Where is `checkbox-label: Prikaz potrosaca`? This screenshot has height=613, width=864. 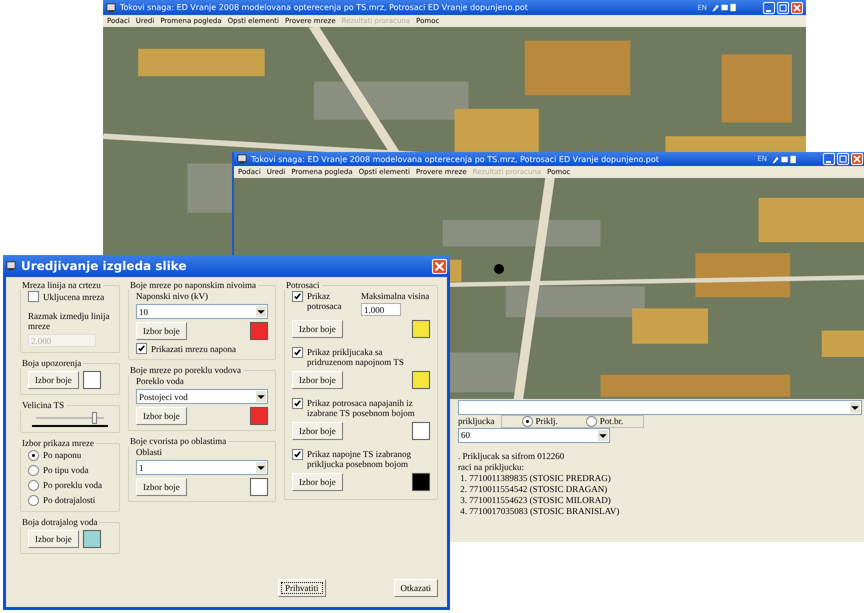 checkbox-label: Prikaz potrosaca is located at coordinates (329, 301).